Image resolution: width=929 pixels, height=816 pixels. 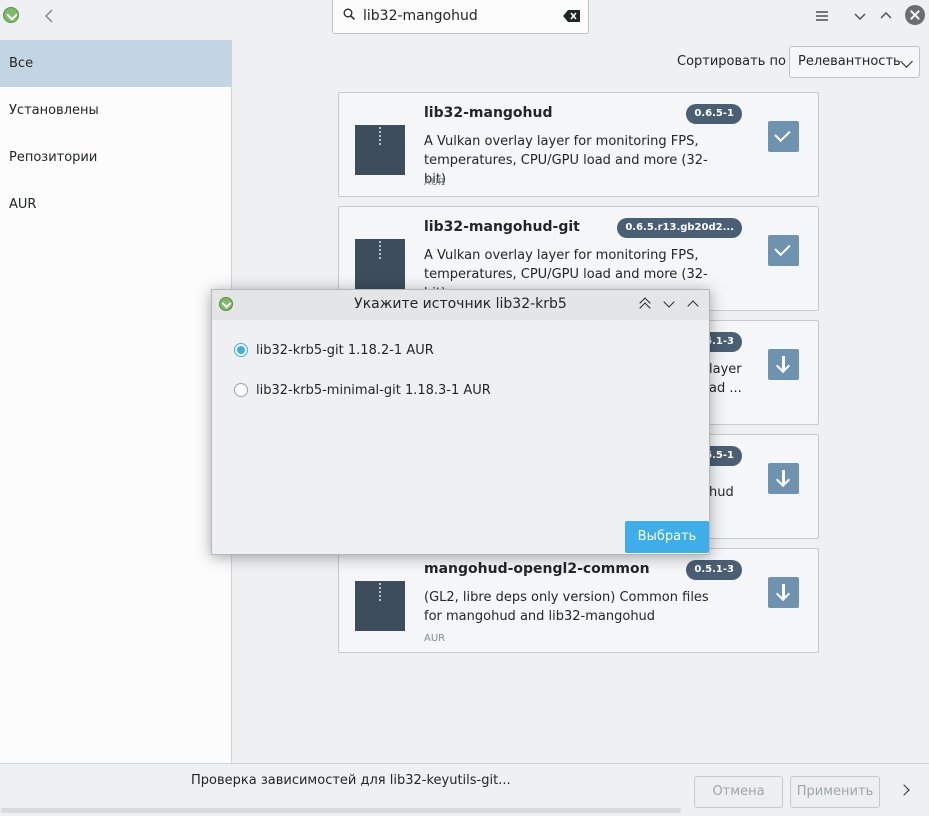 I want to click on version-badge: 0.6.5-1, so click(x=714, y=114).